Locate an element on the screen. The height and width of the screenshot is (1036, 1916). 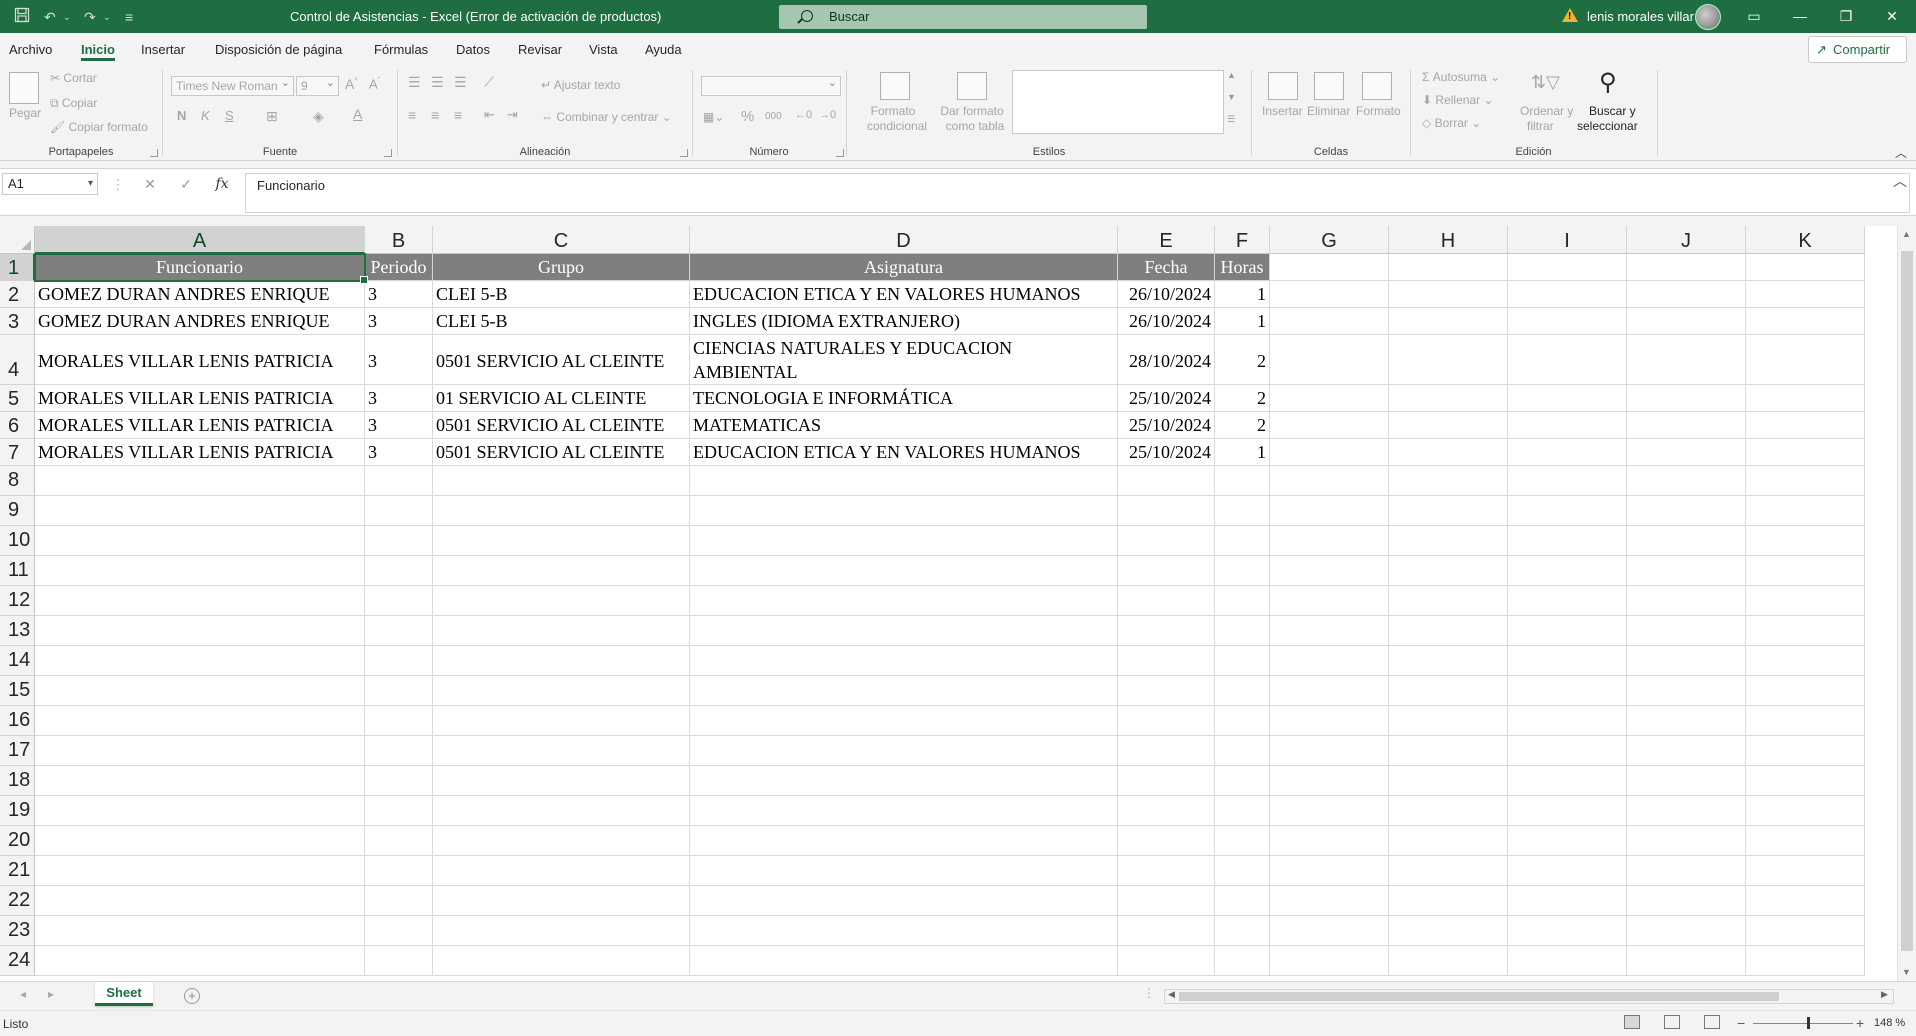
increase-font-icon: A^ is located at coordinates (351, 84).